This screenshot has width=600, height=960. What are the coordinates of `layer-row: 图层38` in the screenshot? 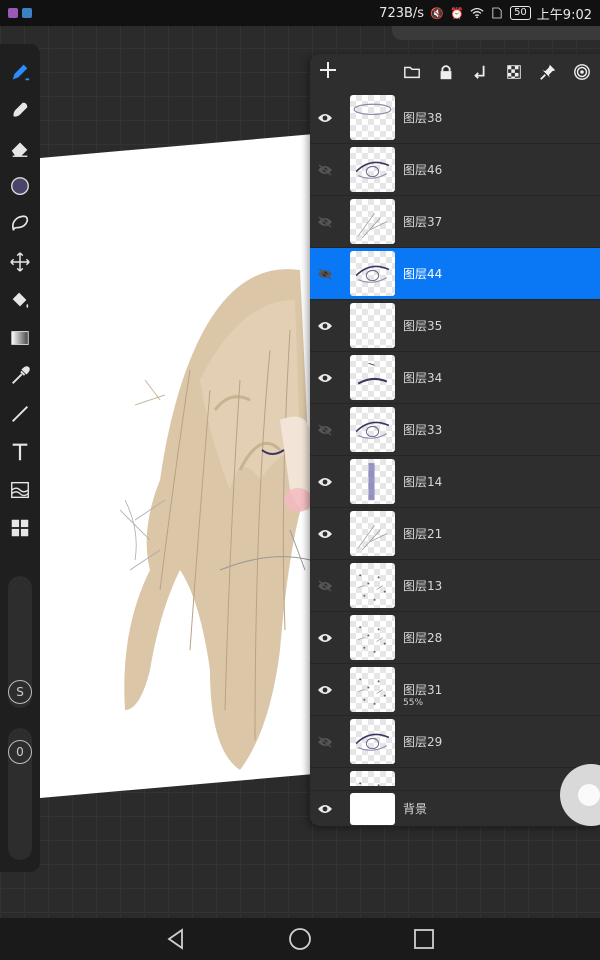 It's located at (455, 118).